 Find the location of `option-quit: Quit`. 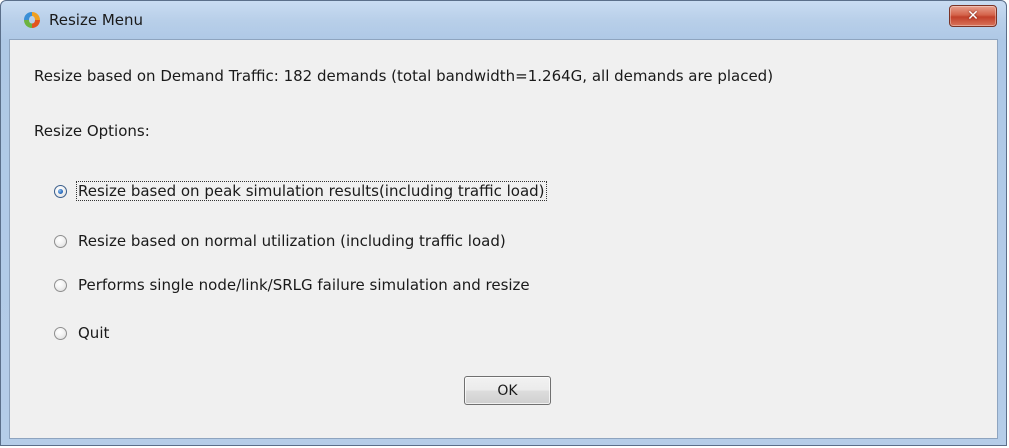

option-quit: Quit is located at coordinates (82, 333).